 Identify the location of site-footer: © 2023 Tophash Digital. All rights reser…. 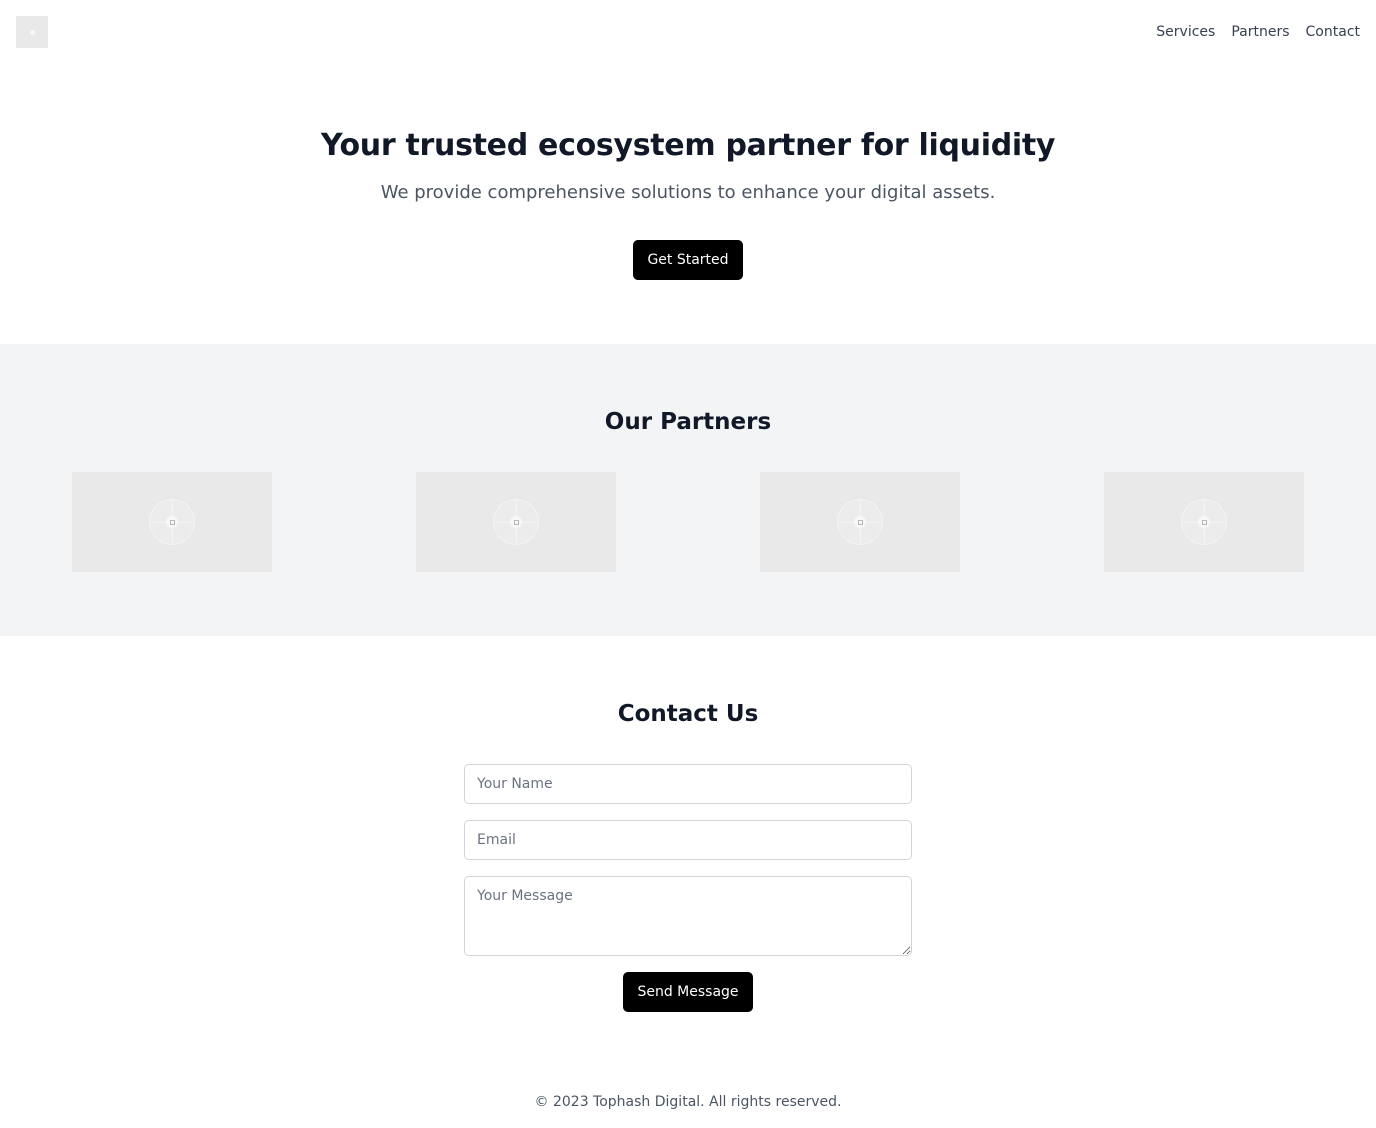
(688, 1092).